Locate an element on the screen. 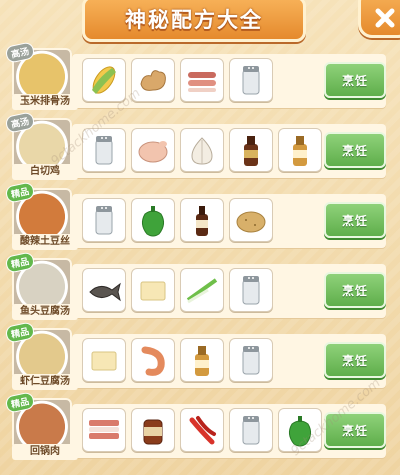  potato-icon is located at coordinates (251, 222).